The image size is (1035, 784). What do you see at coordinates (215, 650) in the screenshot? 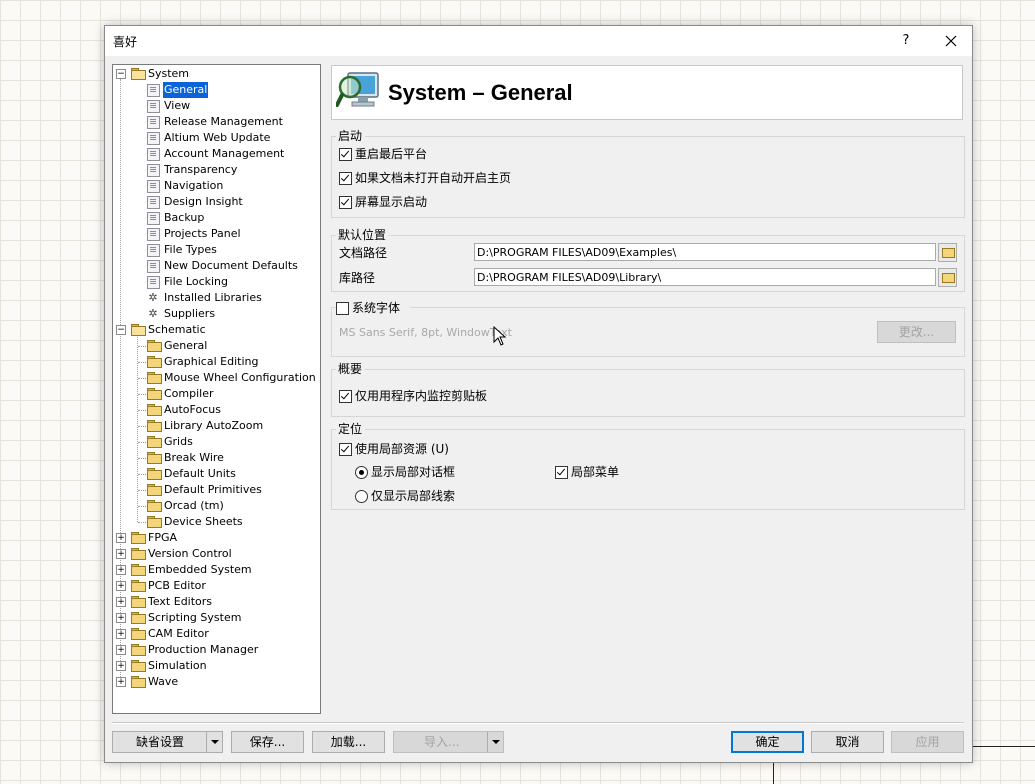
I see `tree-item: + Production Manager` at bounding box center [215, 650].